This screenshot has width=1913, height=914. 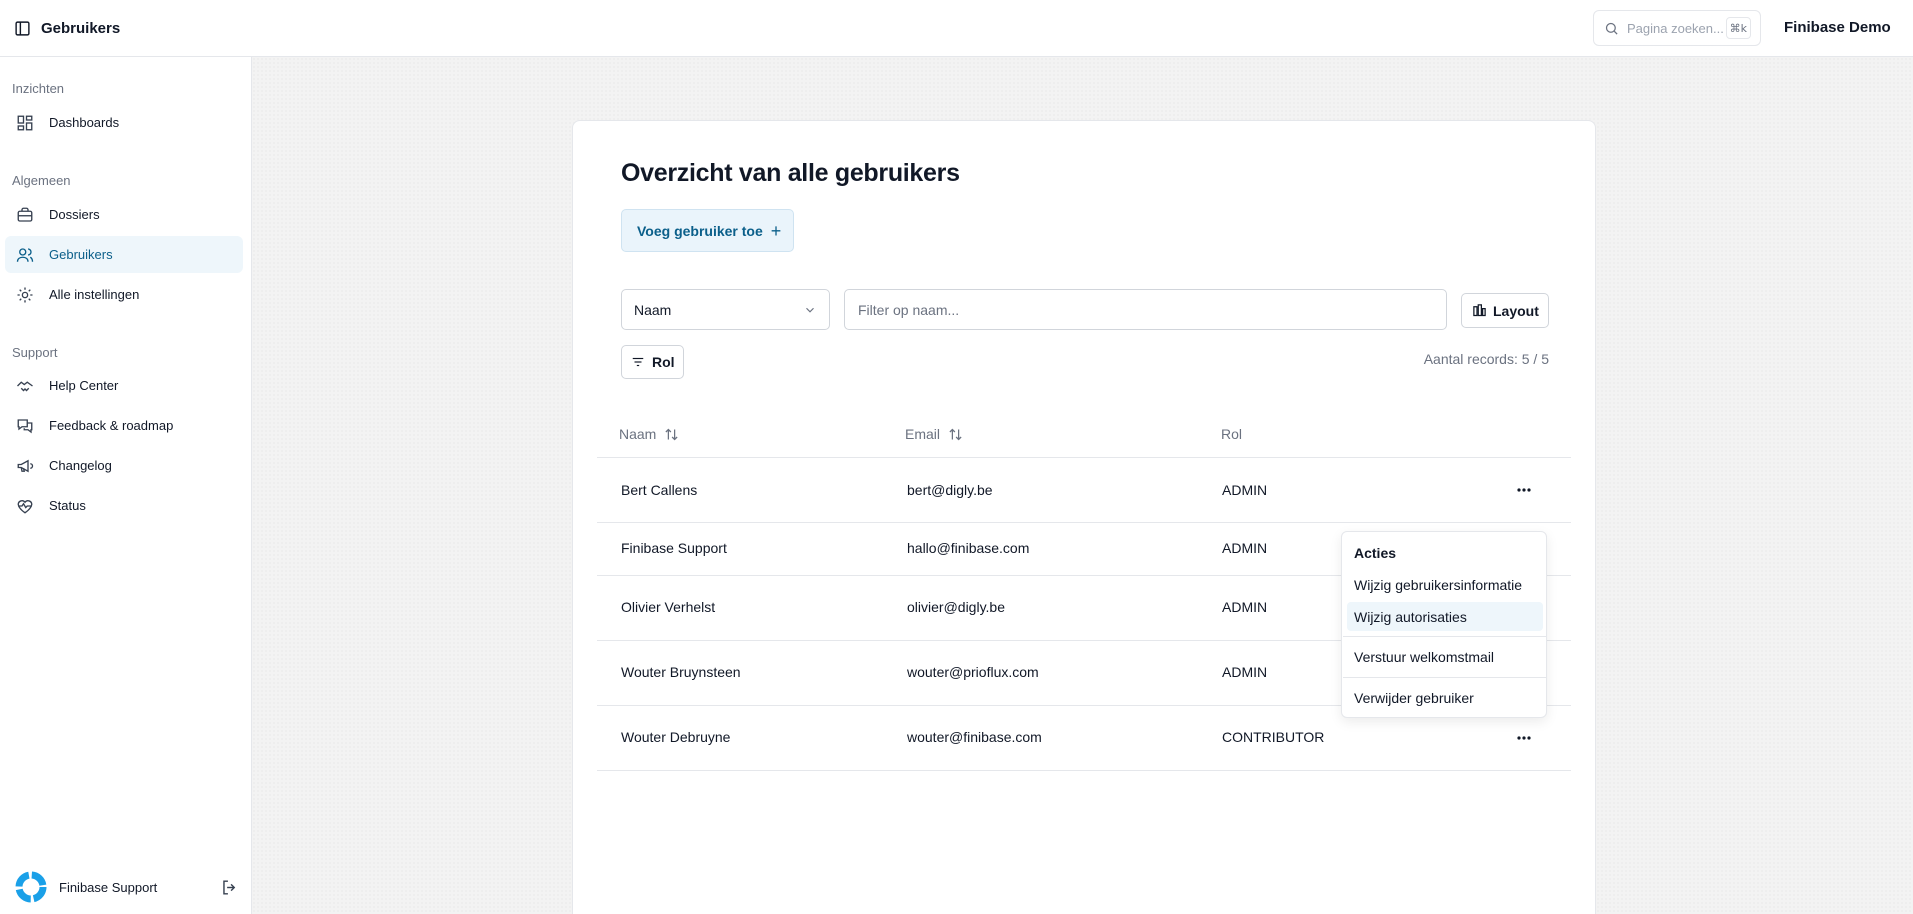 I want to click on cell-email: olivier@digly.be, so click(x=956, y=607).